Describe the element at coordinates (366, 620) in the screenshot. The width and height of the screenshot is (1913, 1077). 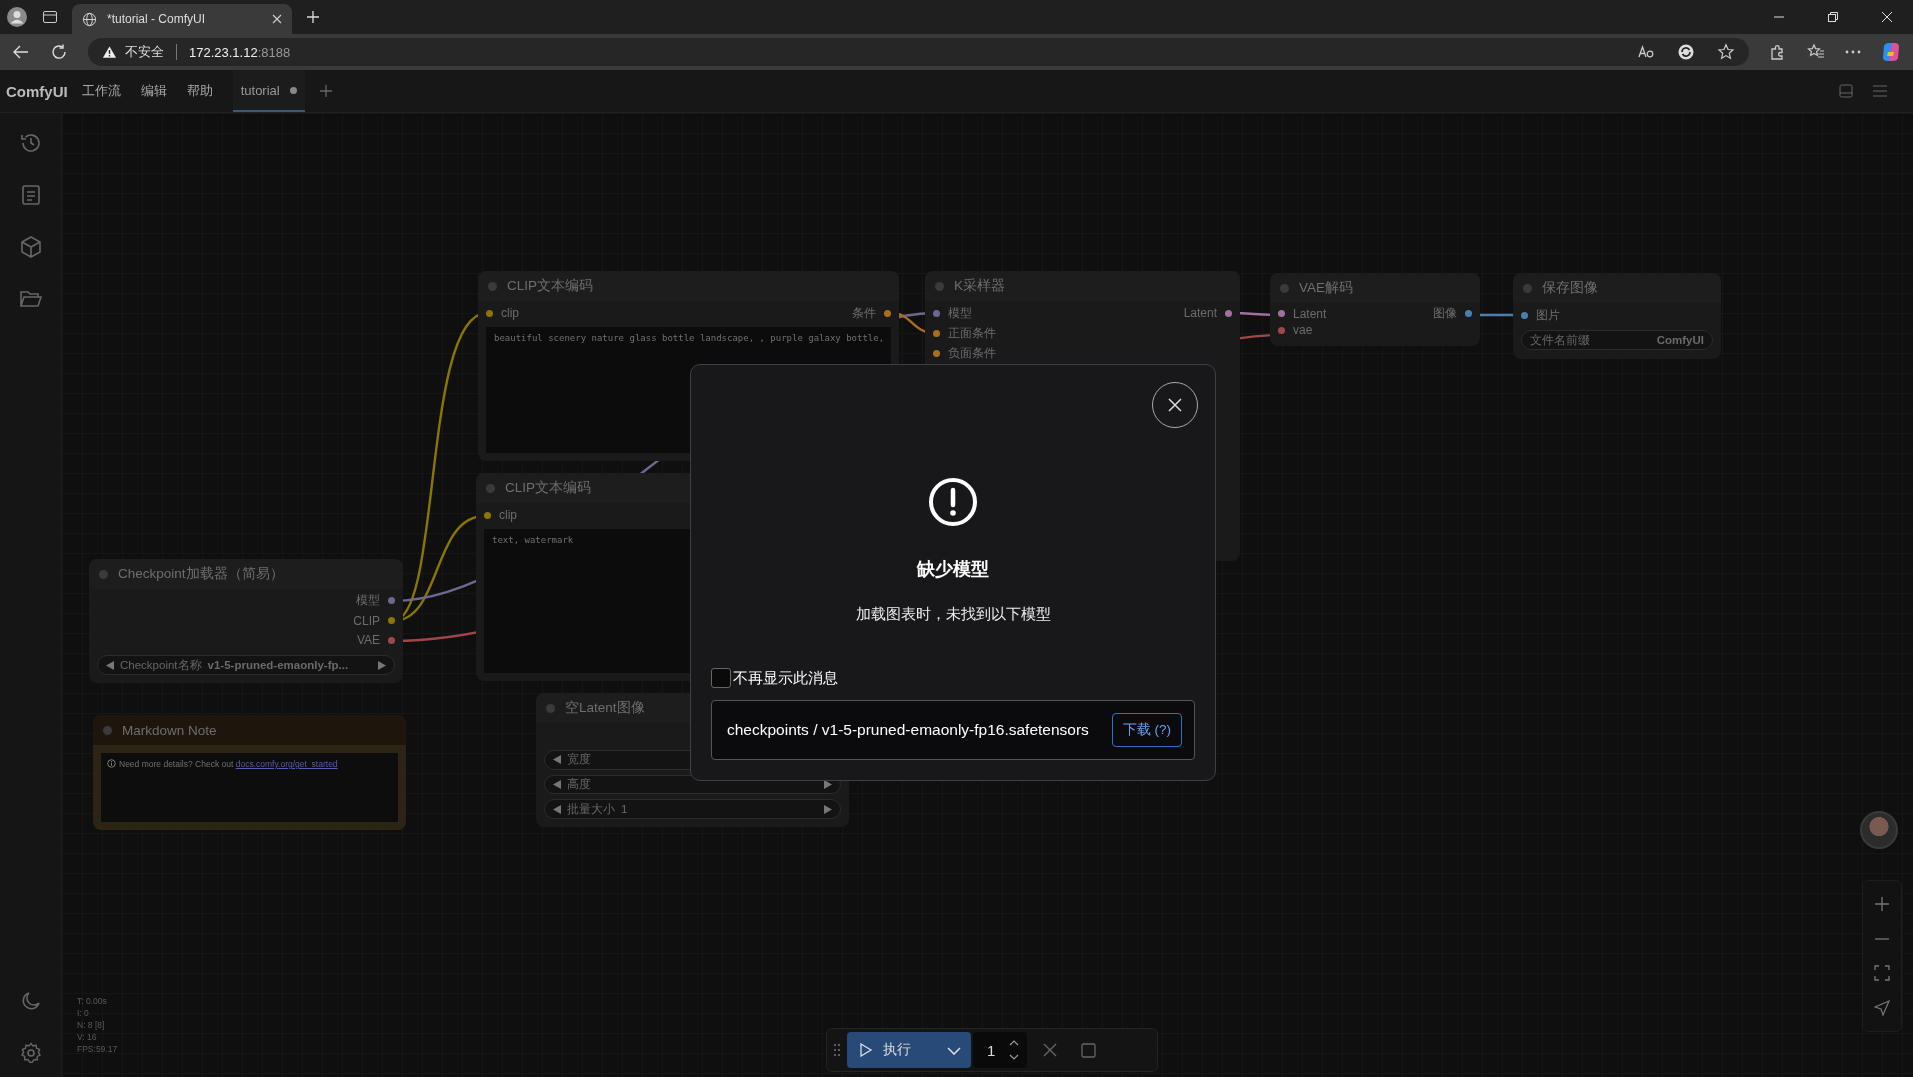
I see `output-label: CLIP` at that location.